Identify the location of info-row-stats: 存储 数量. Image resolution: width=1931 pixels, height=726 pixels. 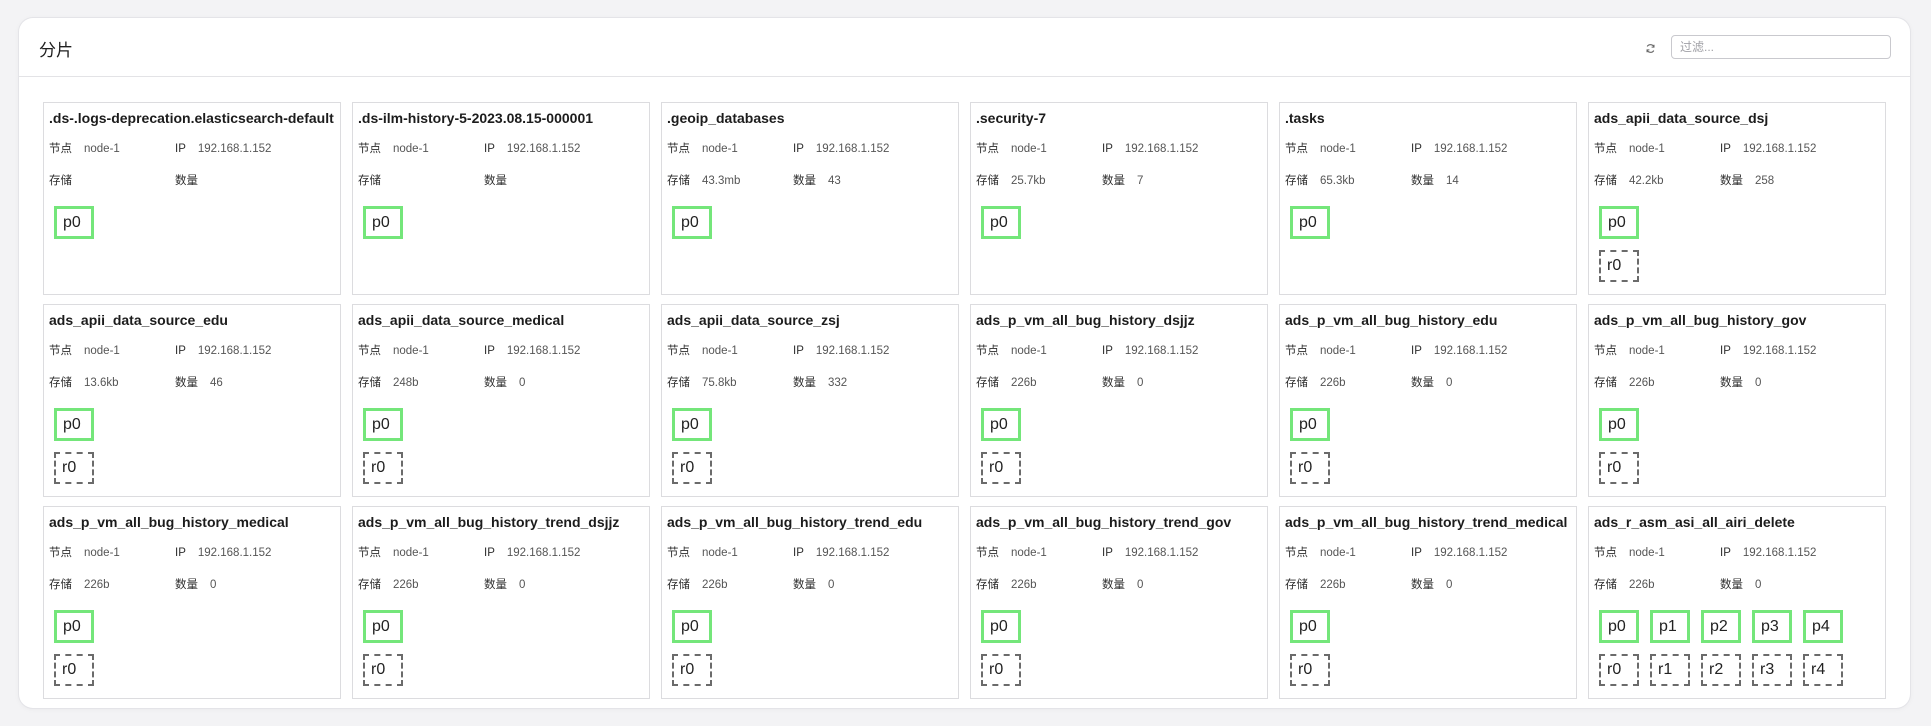
(500, 181).